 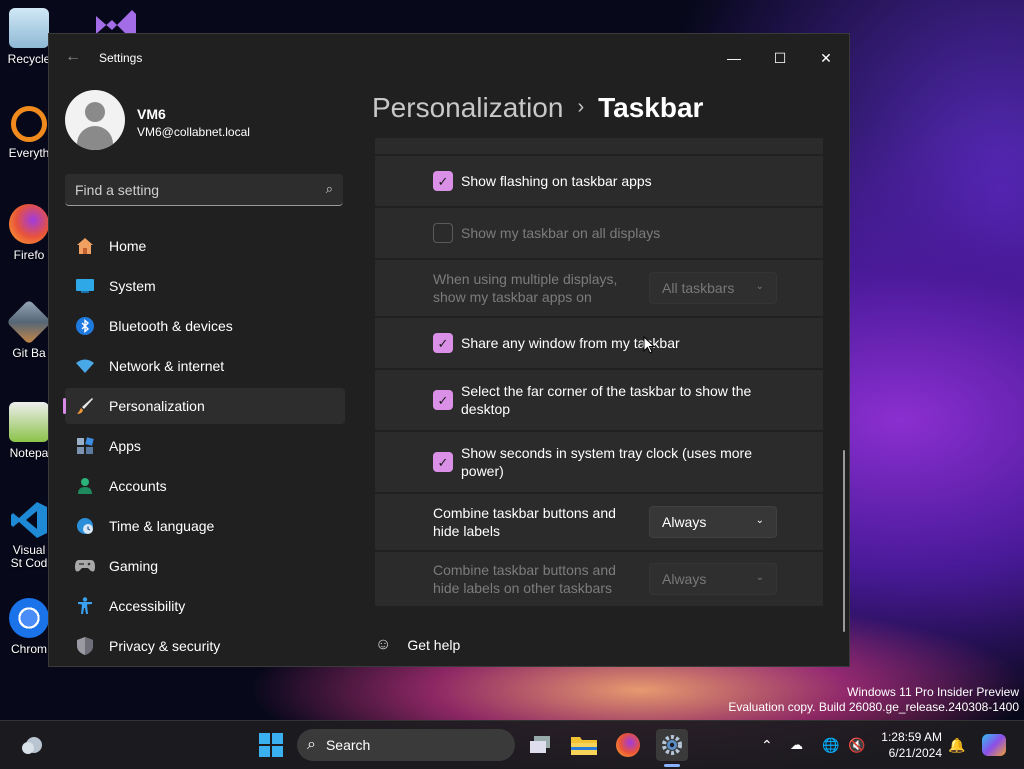 What do you see at coordinates (29, 28) in the screenshot?
I see `recycle-bin-icon` at bounding box center [29, 28].